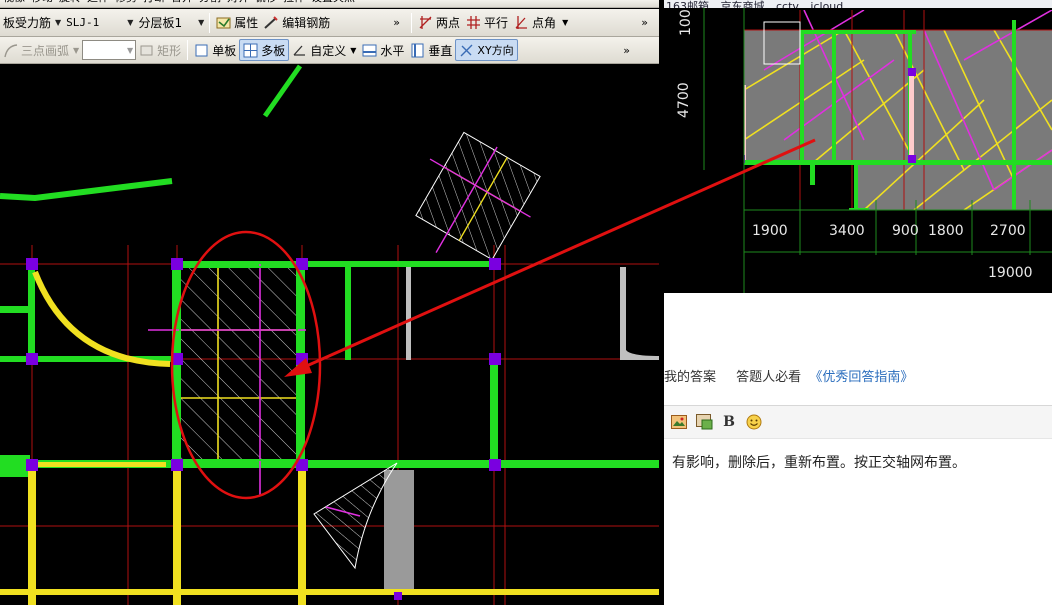 Image resolution: width=1052 pixels, height=605 pixels. Describe the element at coordinates (299, 50) in the screenshot. I see `custom-icon` at that location.